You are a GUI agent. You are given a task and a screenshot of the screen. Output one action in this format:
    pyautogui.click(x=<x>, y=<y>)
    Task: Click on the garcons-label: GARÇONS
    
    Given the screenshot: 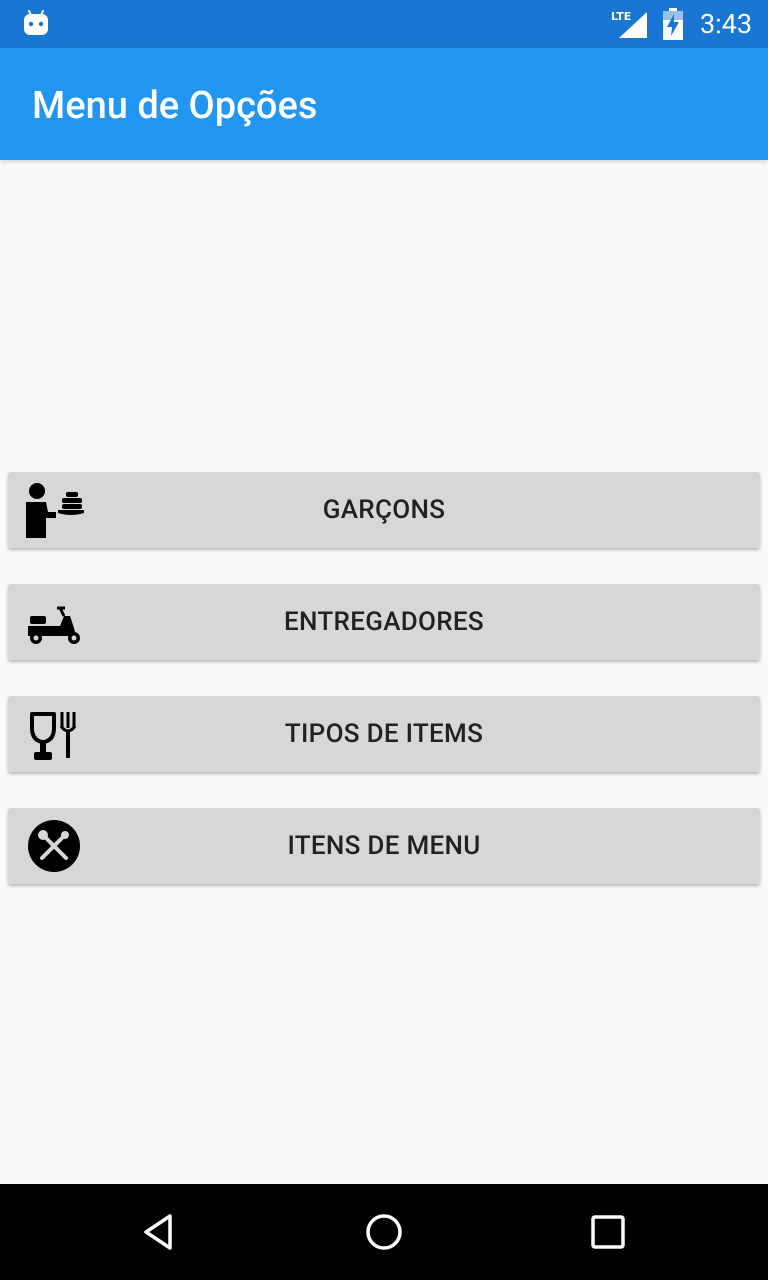 What is the action you would take?
    pyautogui.click(x=384, y=510)
    